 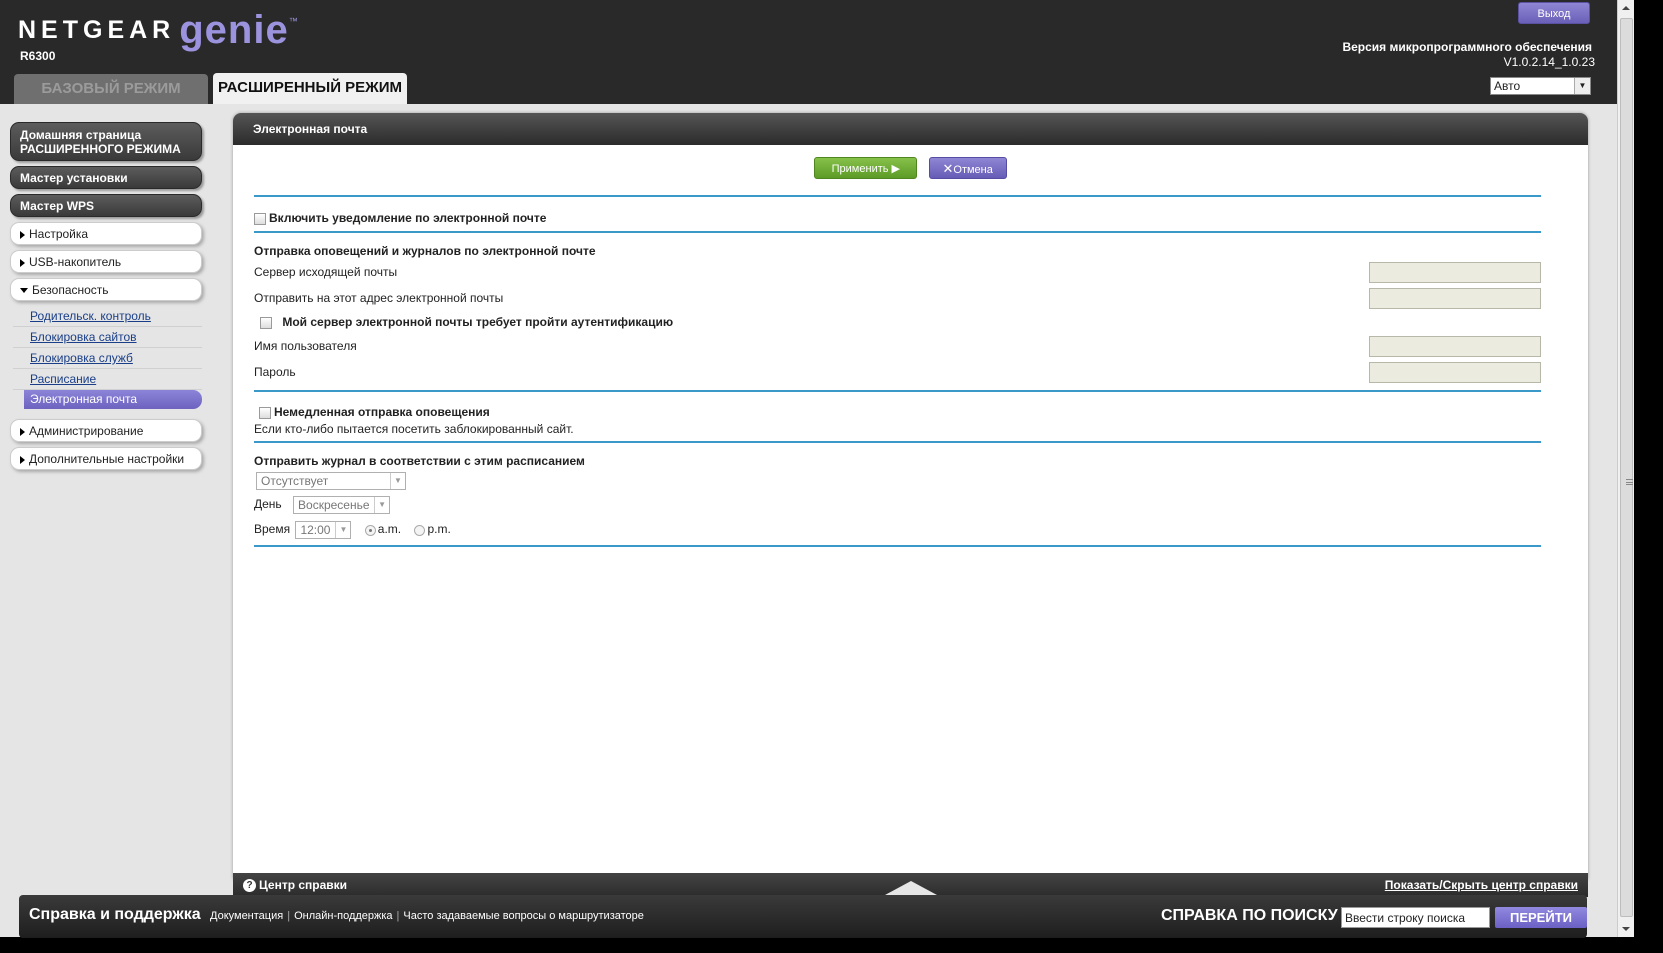 I want to click on smtp-server-row: Сервер исходящей почты, so click(x=897, y=270).